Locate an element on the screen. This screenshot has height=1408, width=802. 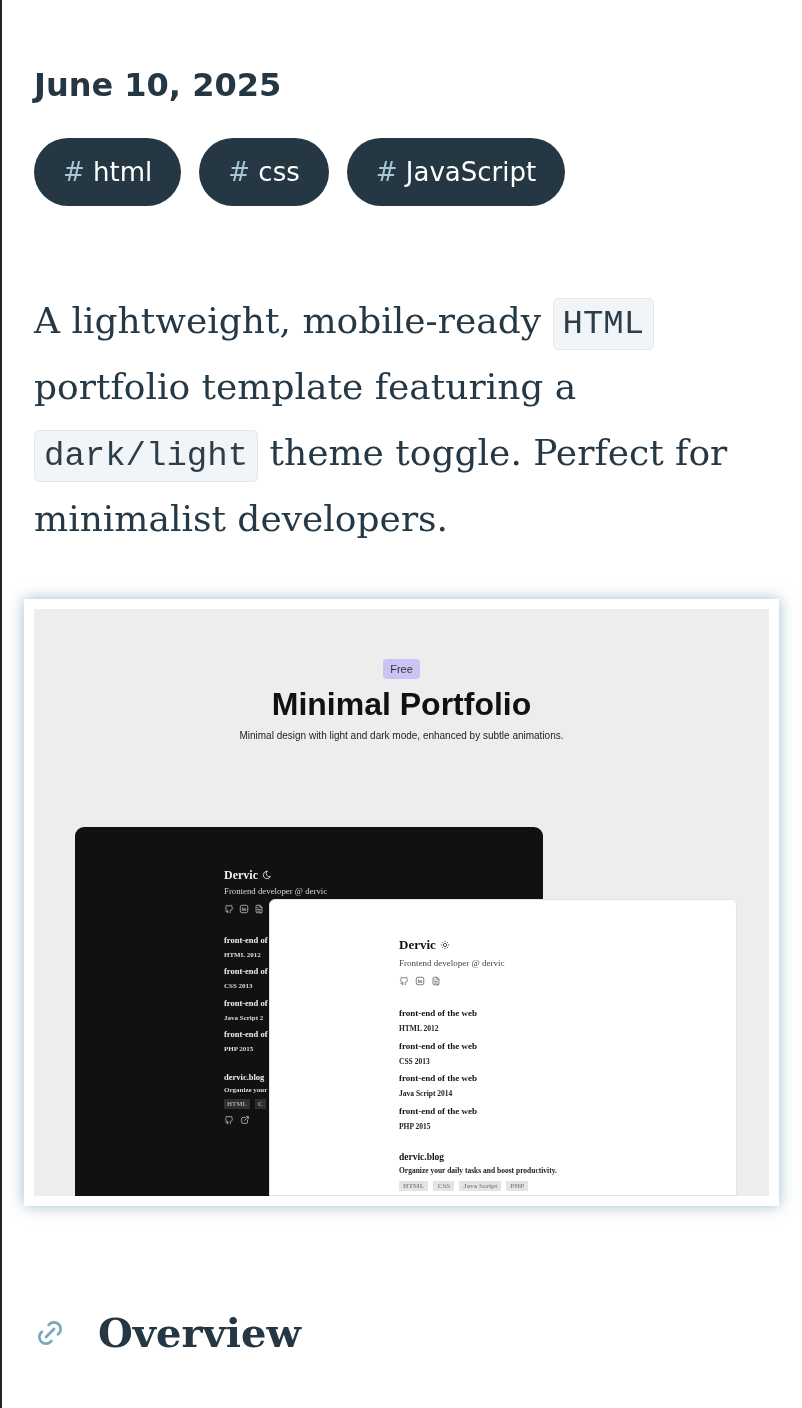
tag-link: # JavaScript is located at coordinates (456, 172).